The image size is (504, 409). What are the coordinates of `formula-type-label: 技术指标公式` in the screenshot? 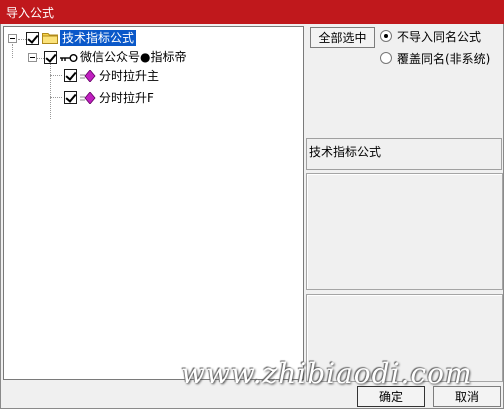 It's located at (345, 152).